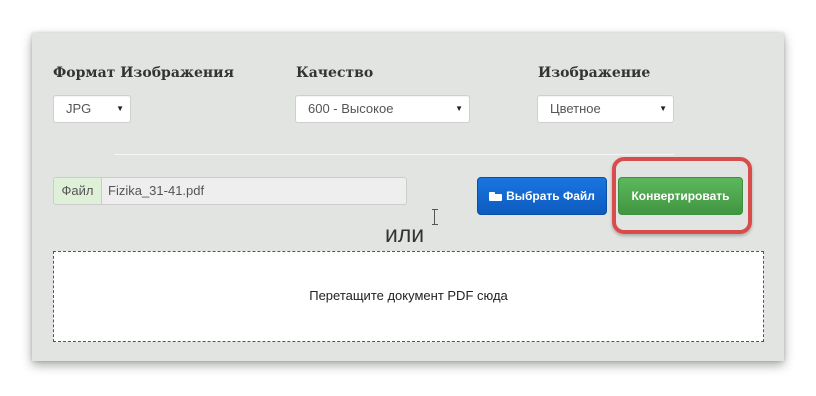 The height and width of the screenshot is (396, 816). Describe the element at coordinates (351, 108) in the screenshot. I see `quality-select-value: 600 - Высокое` at that location.